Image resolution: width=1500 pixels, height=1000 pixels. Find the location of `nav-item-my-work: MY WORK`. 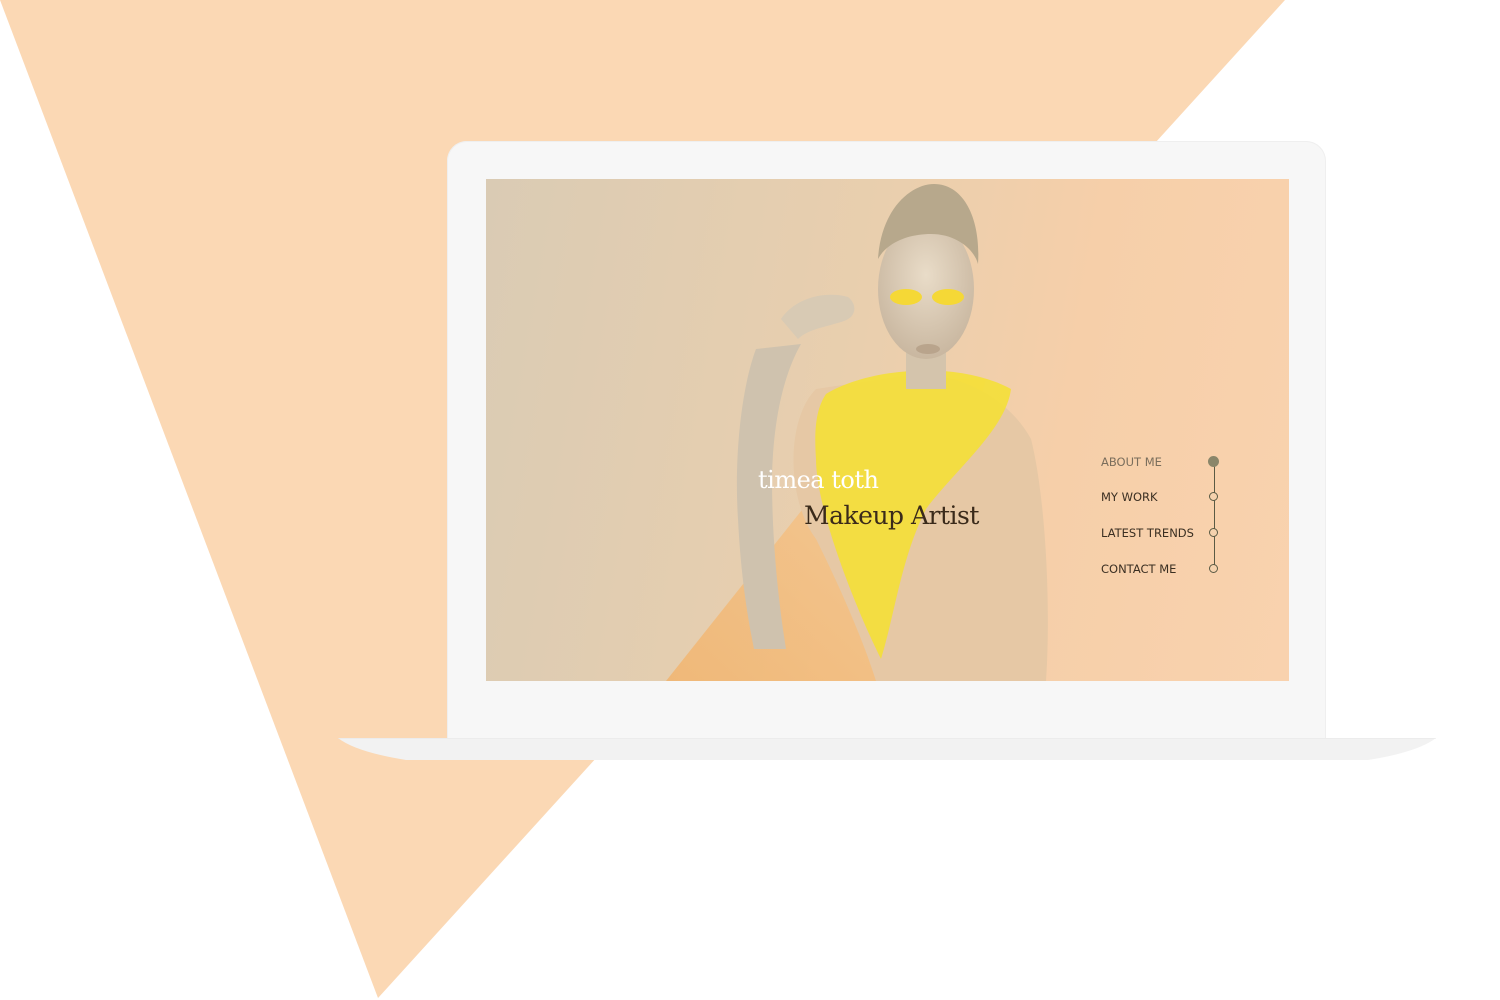

nav-item-my-work: MY WORK is located at coordinates (1166, 497).